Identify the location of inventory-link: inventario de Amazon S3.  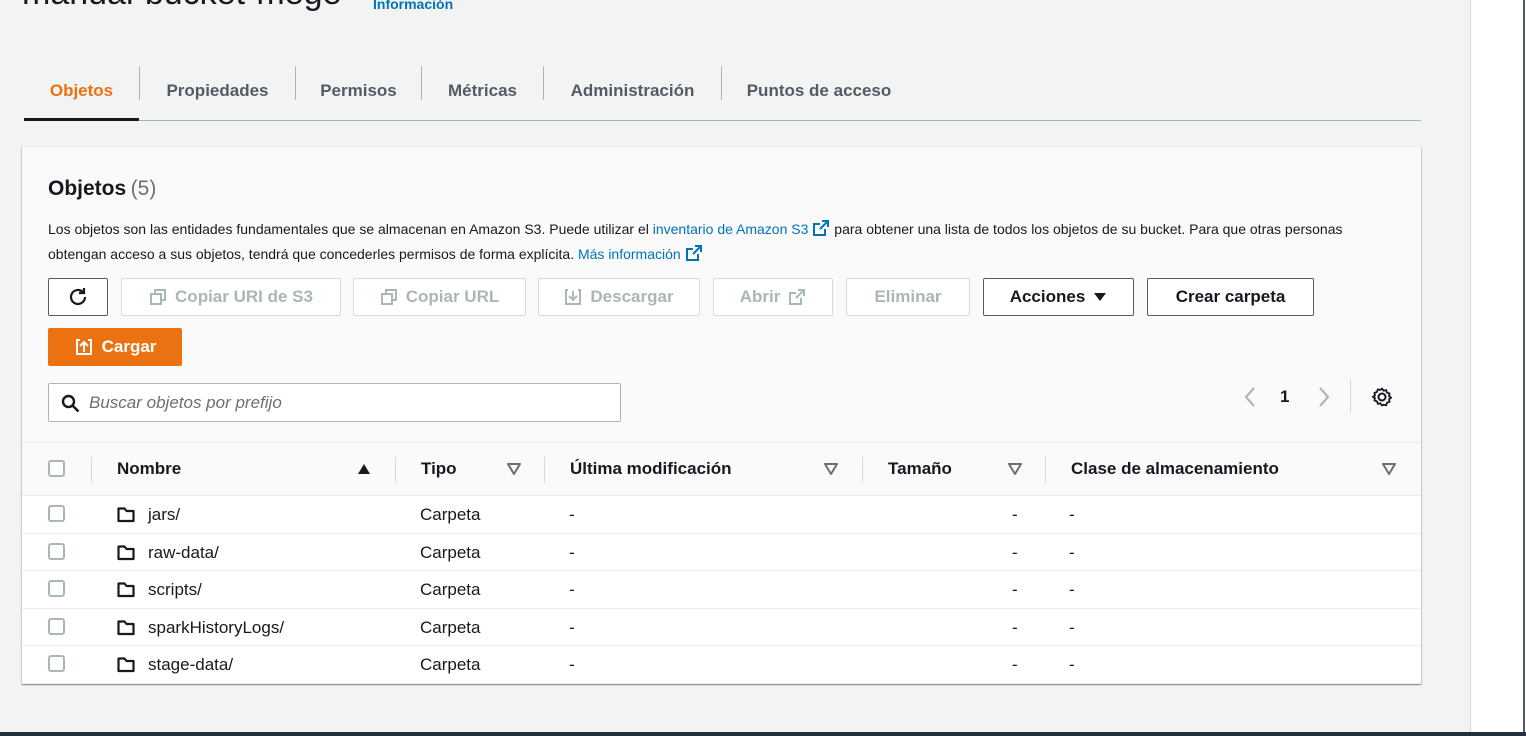
(741, 228).